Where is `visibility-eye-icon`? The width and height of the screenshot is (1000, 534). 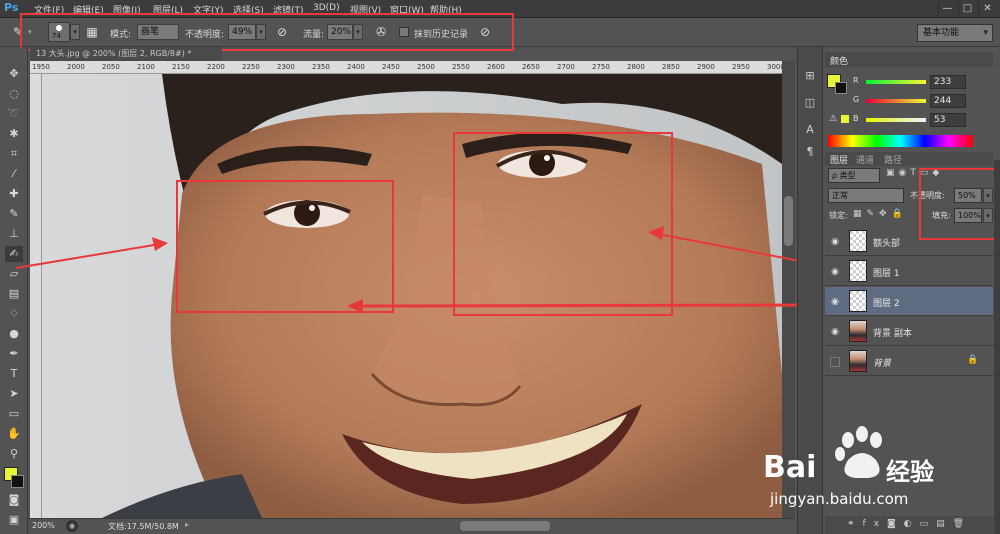
visibility-eye-icon is located at coordinates (835, 362).